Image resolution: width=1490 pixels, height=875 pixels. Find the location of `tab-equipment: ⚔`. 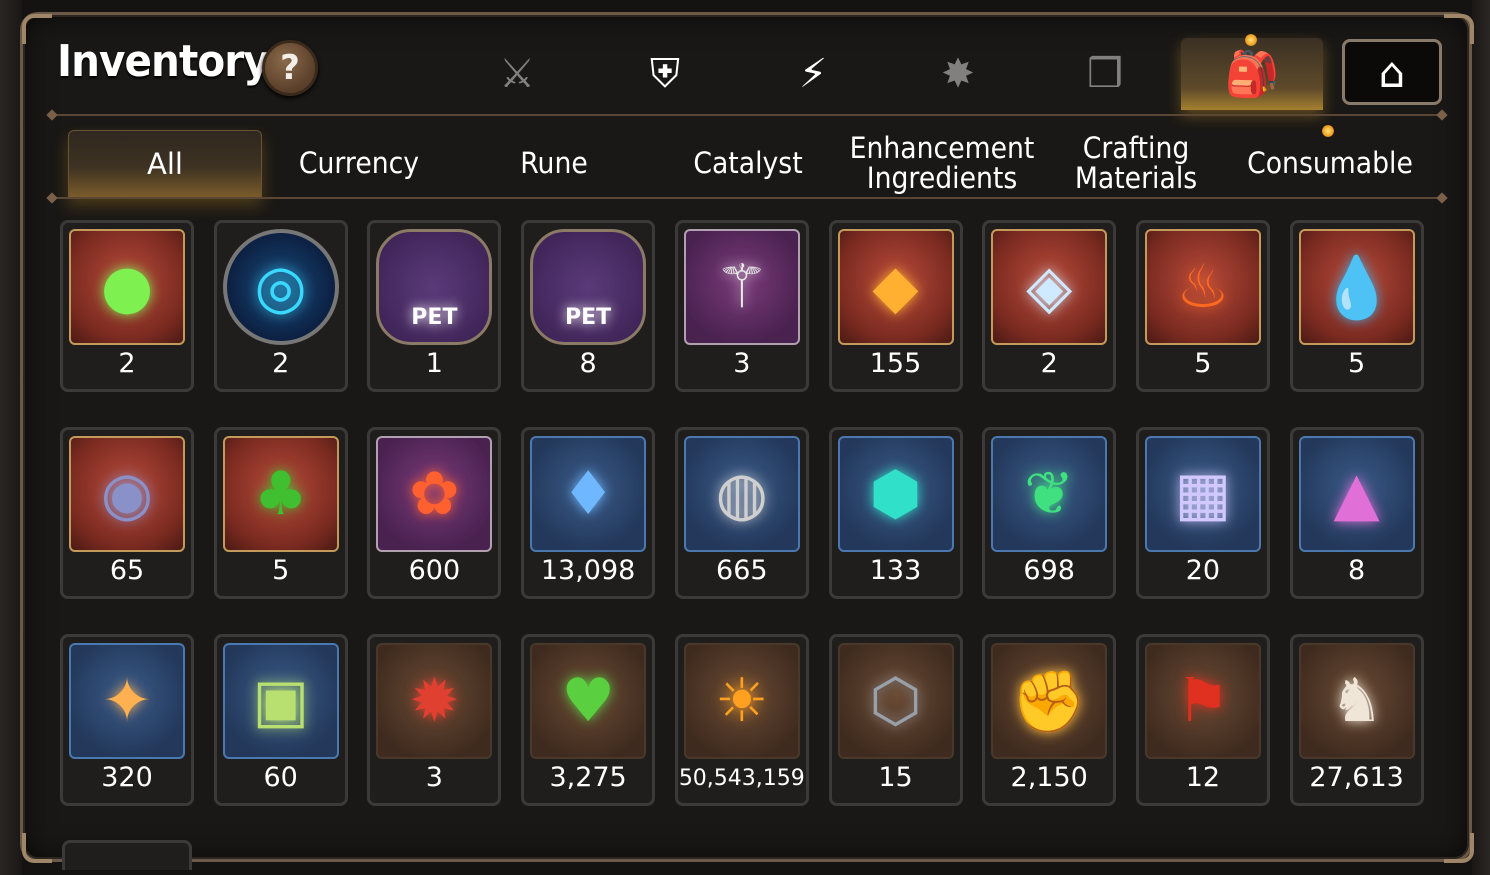

tab-equipment: ⚔ is located at coordinates (517, 74).